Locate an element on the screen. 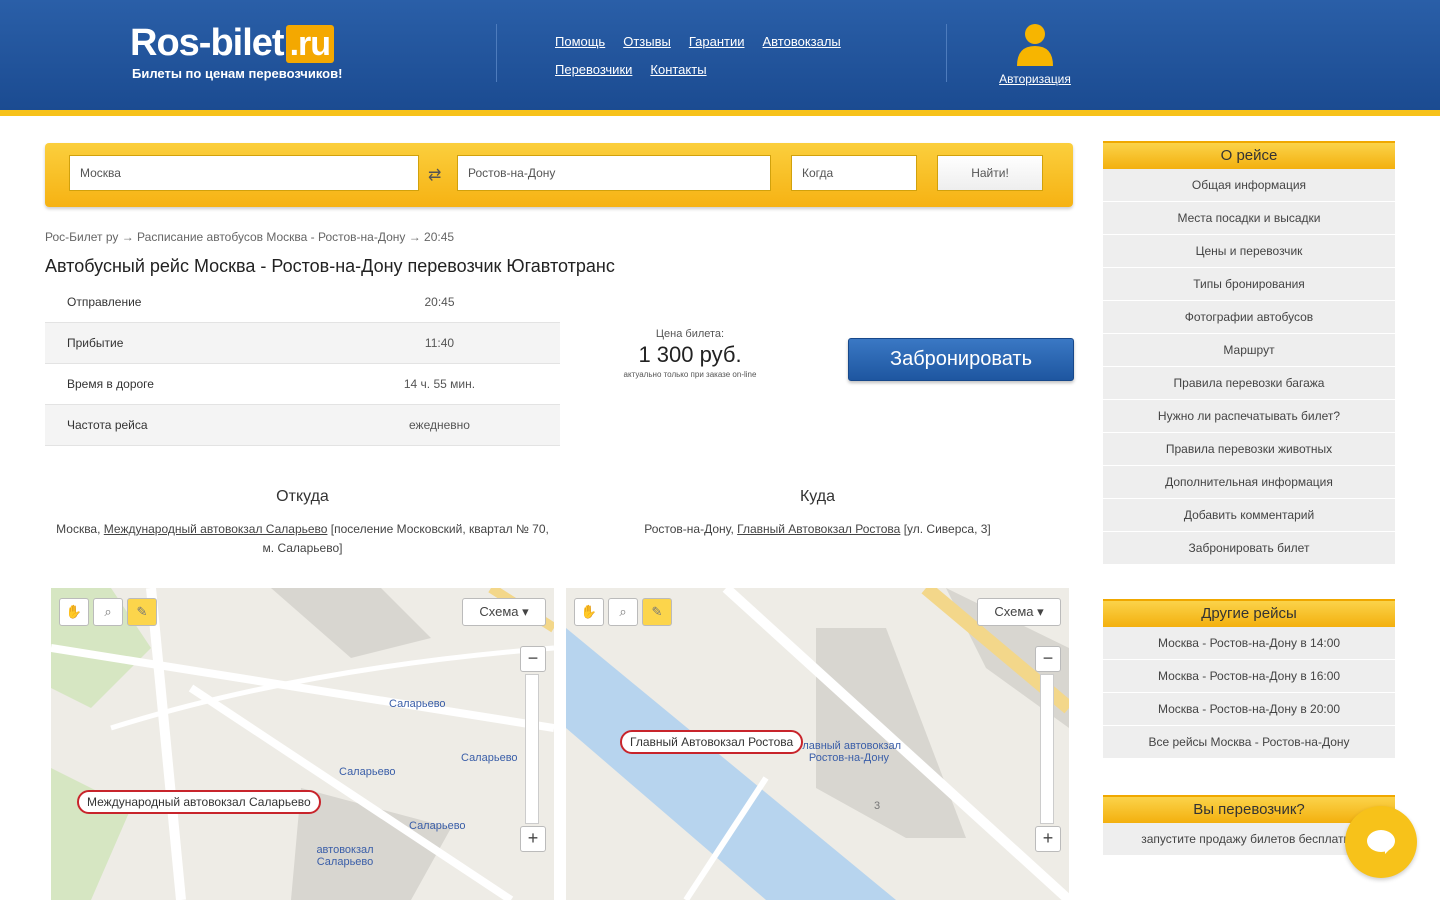  sidebar-item: Общая информация is located at coordinates (1249, 185).